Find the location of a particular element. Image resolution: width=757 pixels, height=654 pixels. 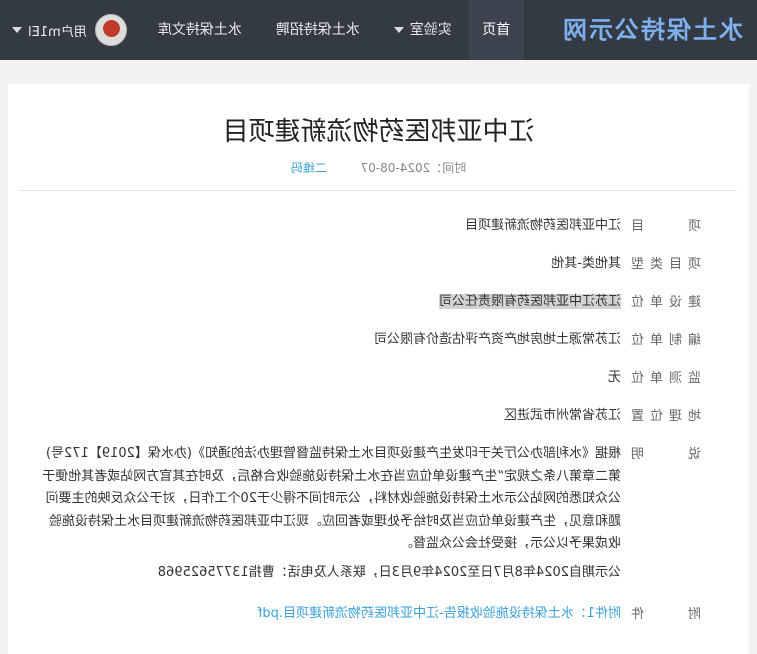

field-label: 项目 is located at coordinates (666, 226).